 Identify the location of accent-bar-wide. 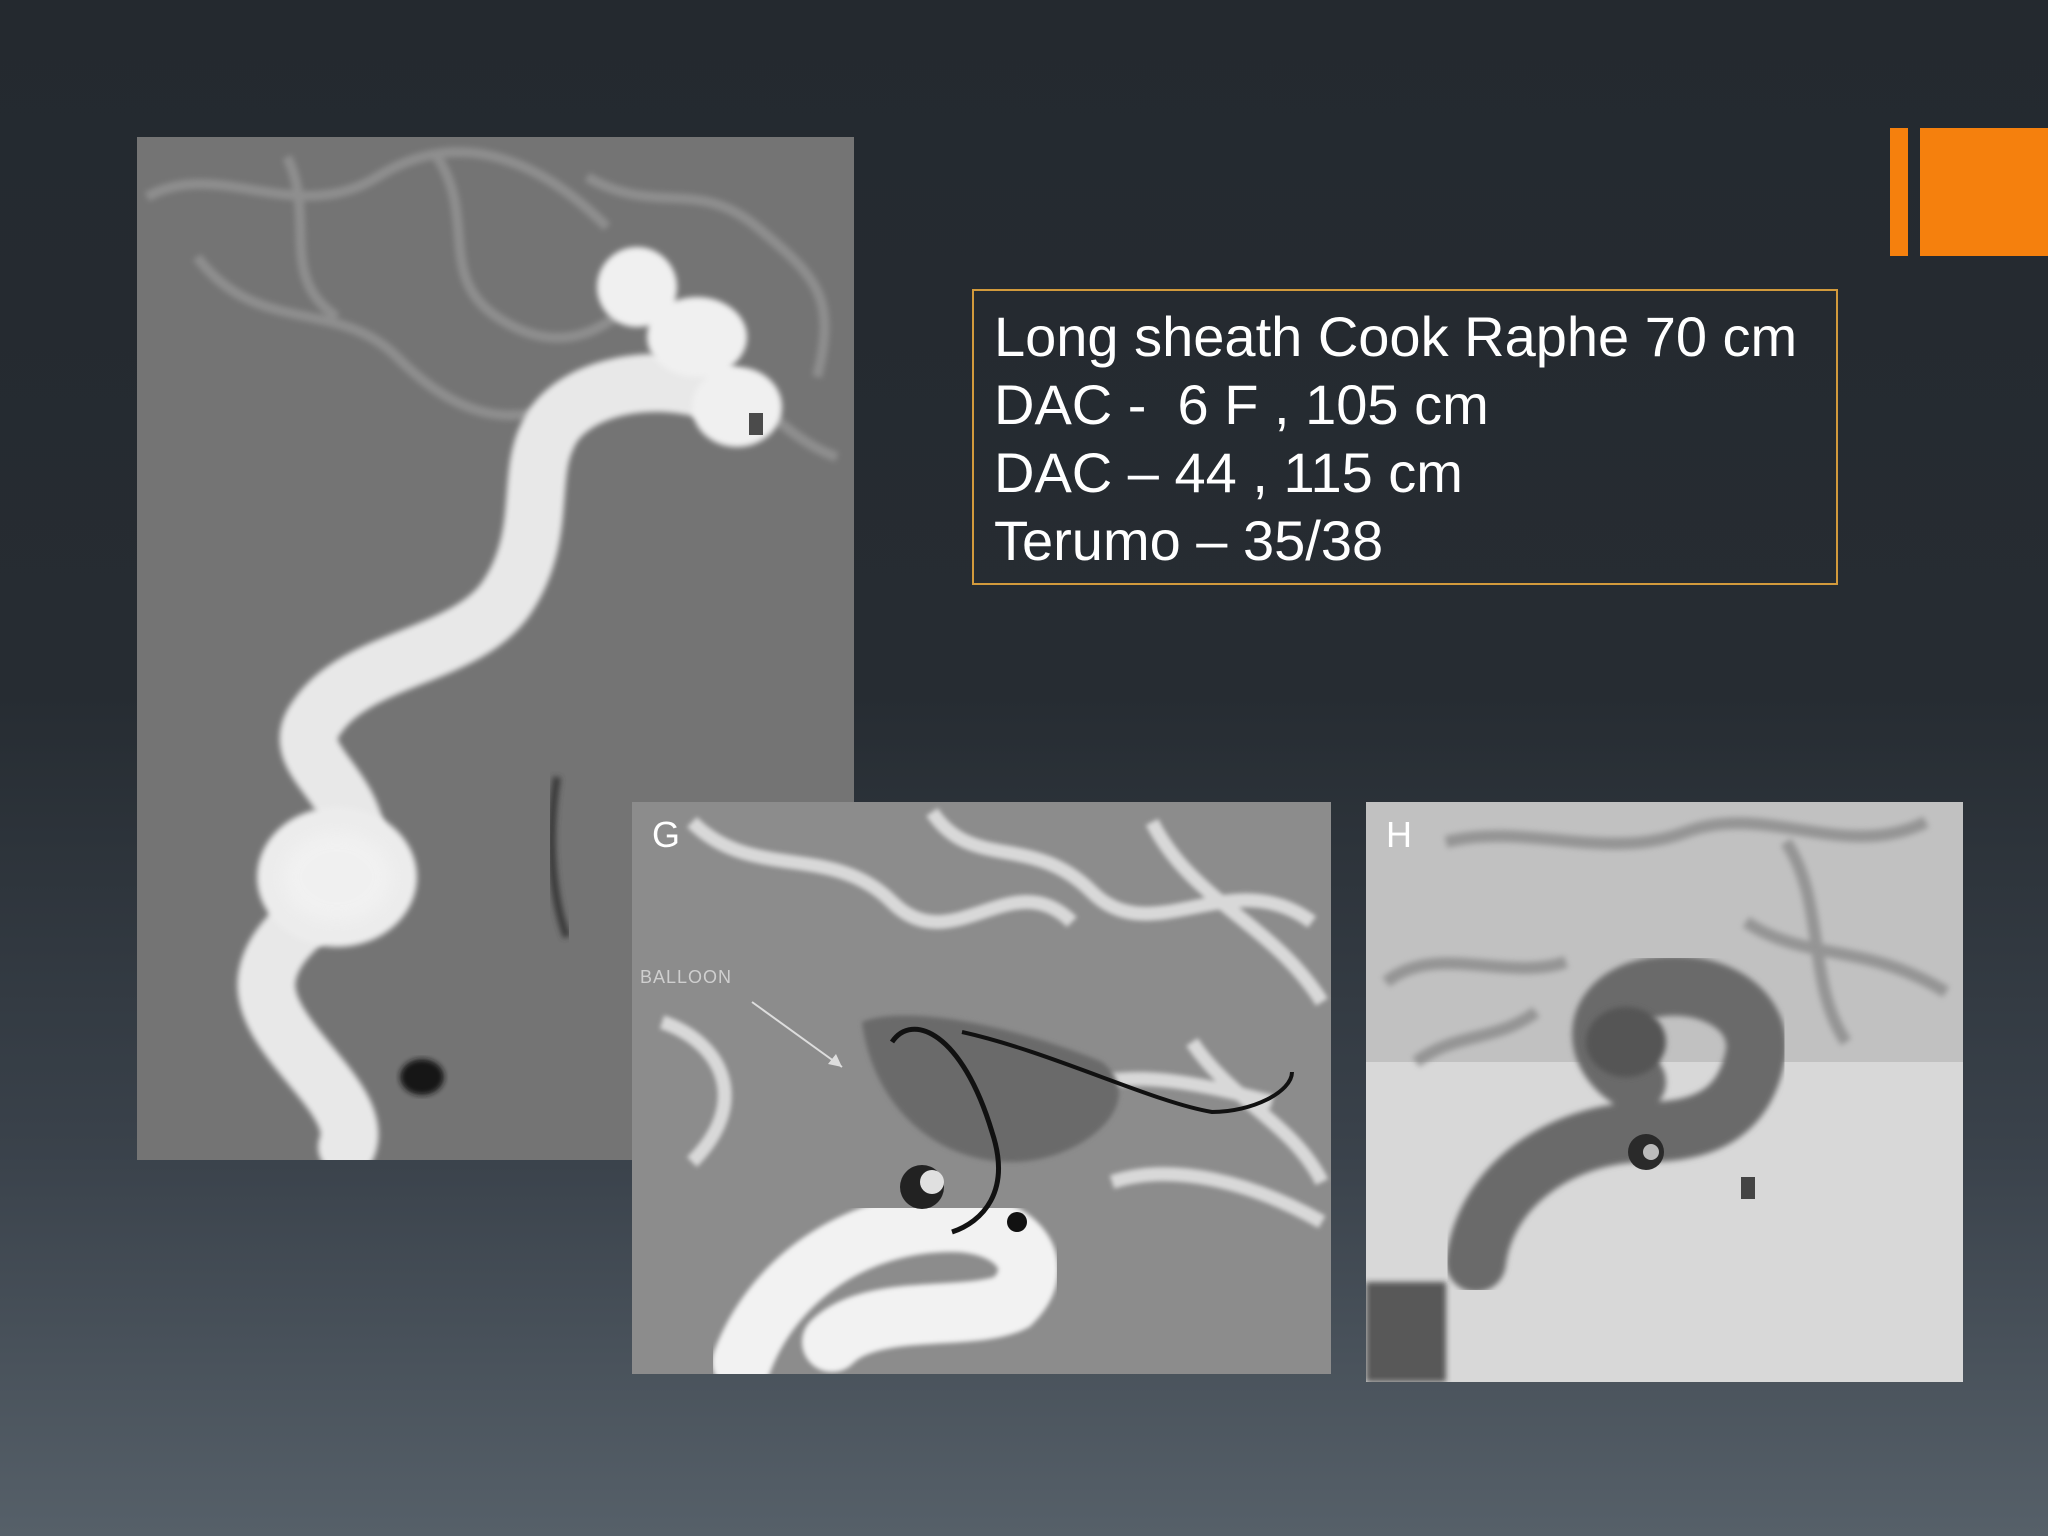
(1984, 192).